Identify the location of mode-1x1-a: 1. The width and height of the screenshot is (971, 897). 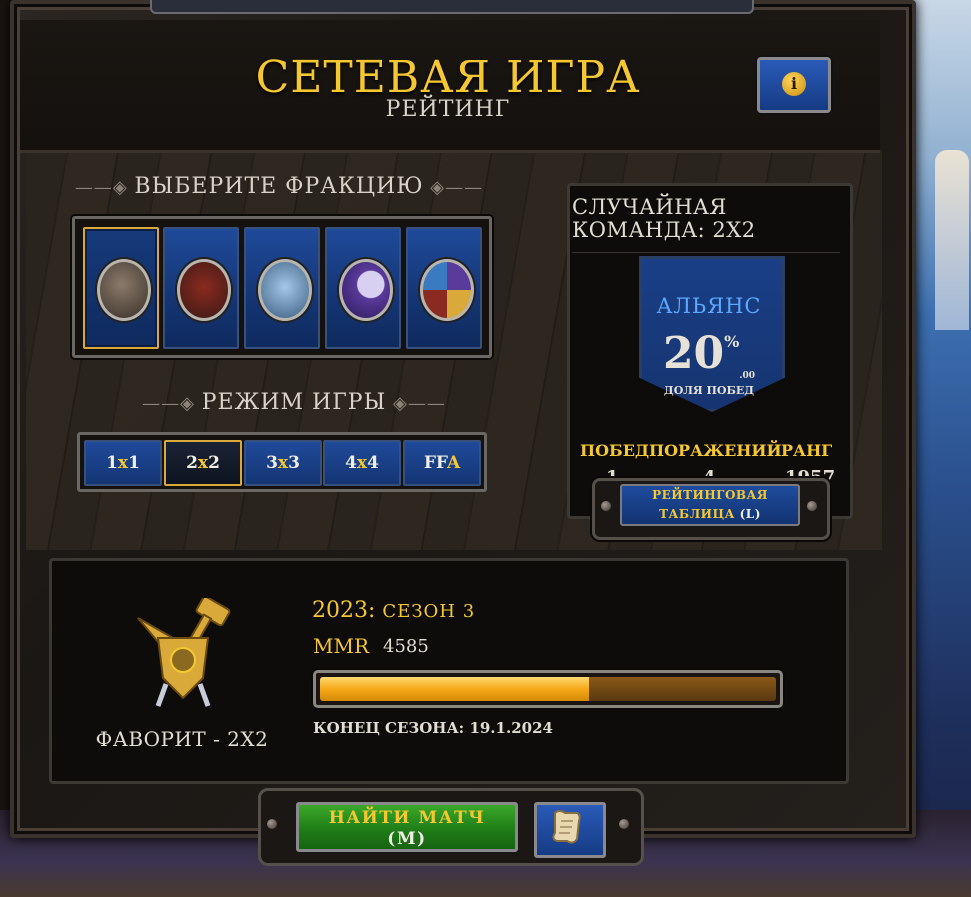
(112, 463).